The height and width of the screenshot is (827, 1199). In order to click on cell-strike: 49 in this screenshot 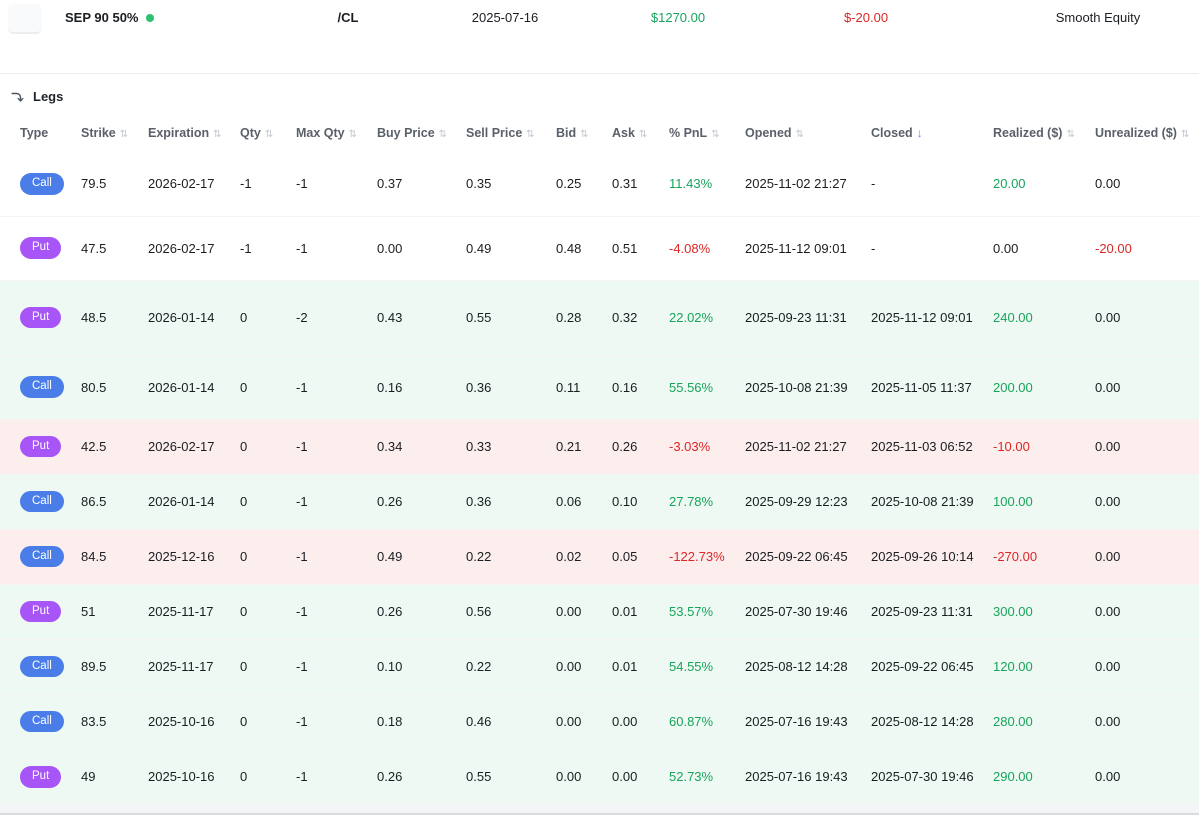, I will do `click(88, 777)`.